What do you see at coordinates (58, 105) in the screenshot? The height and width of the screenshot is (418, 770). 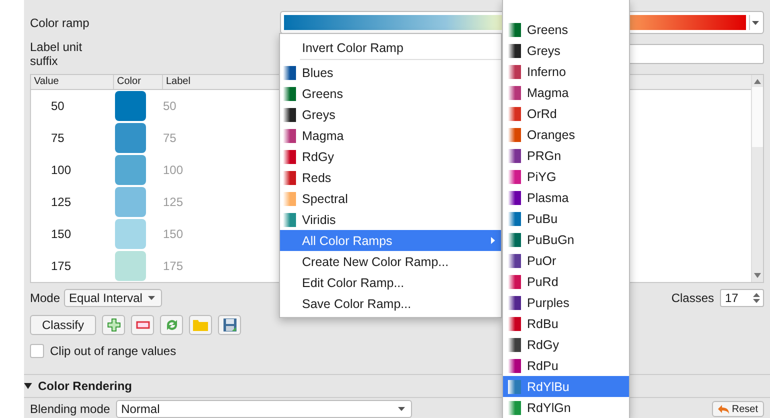 I see `table-cell-text: 50` at bounding box center [58, 105].